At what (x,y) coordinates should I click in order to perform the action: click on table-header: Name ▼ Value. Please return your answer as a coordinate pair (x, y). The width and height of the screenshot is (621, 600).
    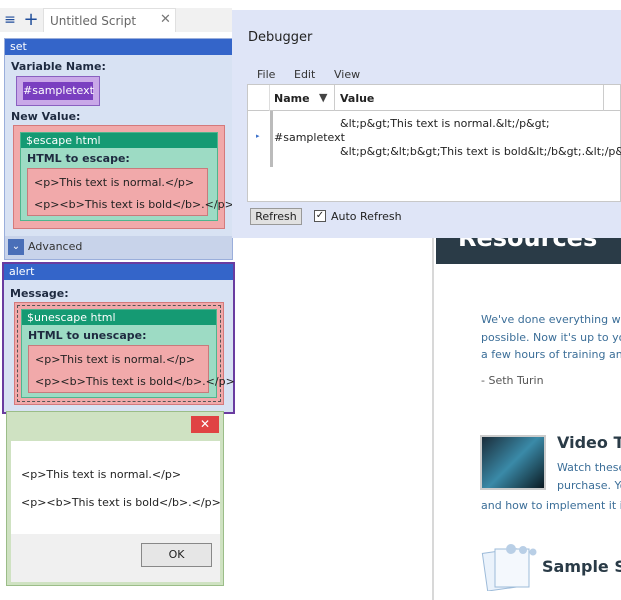
    Looking at the image, I should click on (434, 98).